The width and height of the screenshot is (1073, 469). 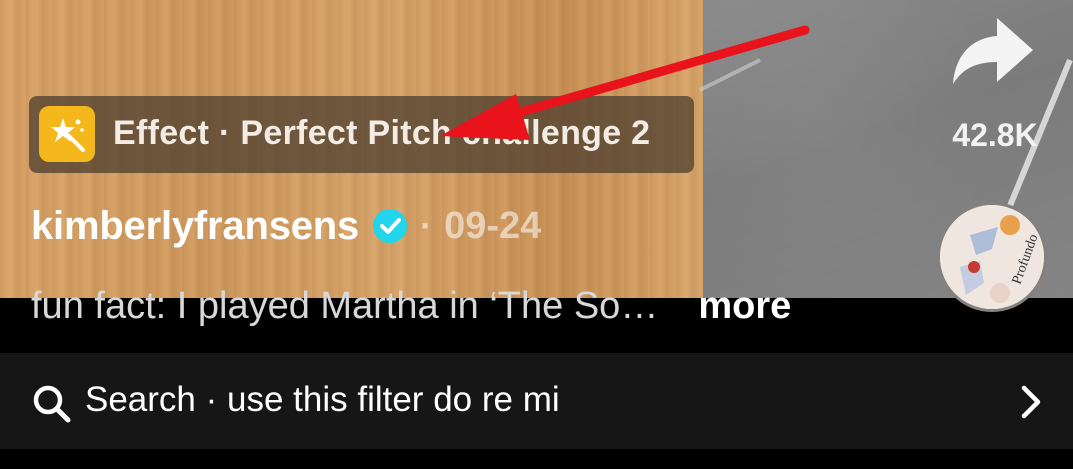 I want to click on share-arrow-icon, so click(x=992, y=52).